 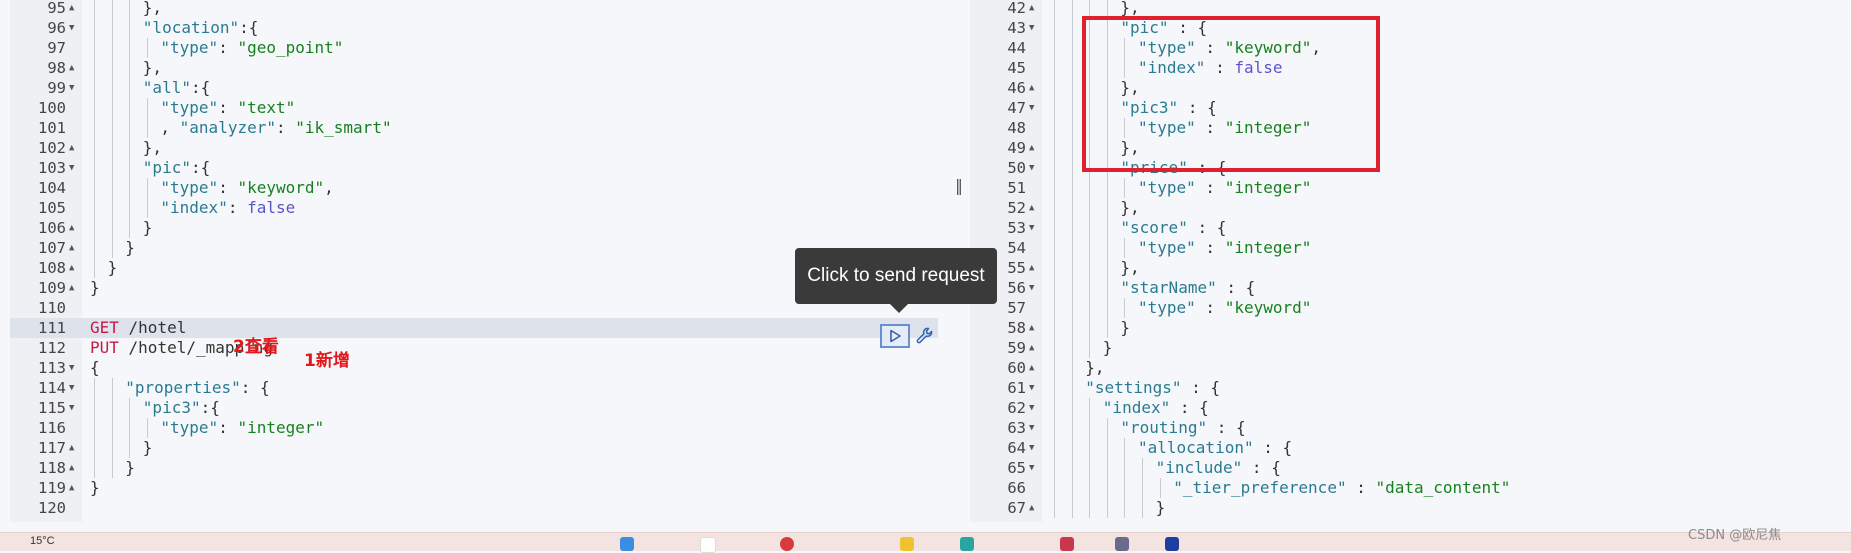 What do you see at coordinates (925, 336) in the screenshot?
I see `wrench-icon` at bounding box center [925, 336].